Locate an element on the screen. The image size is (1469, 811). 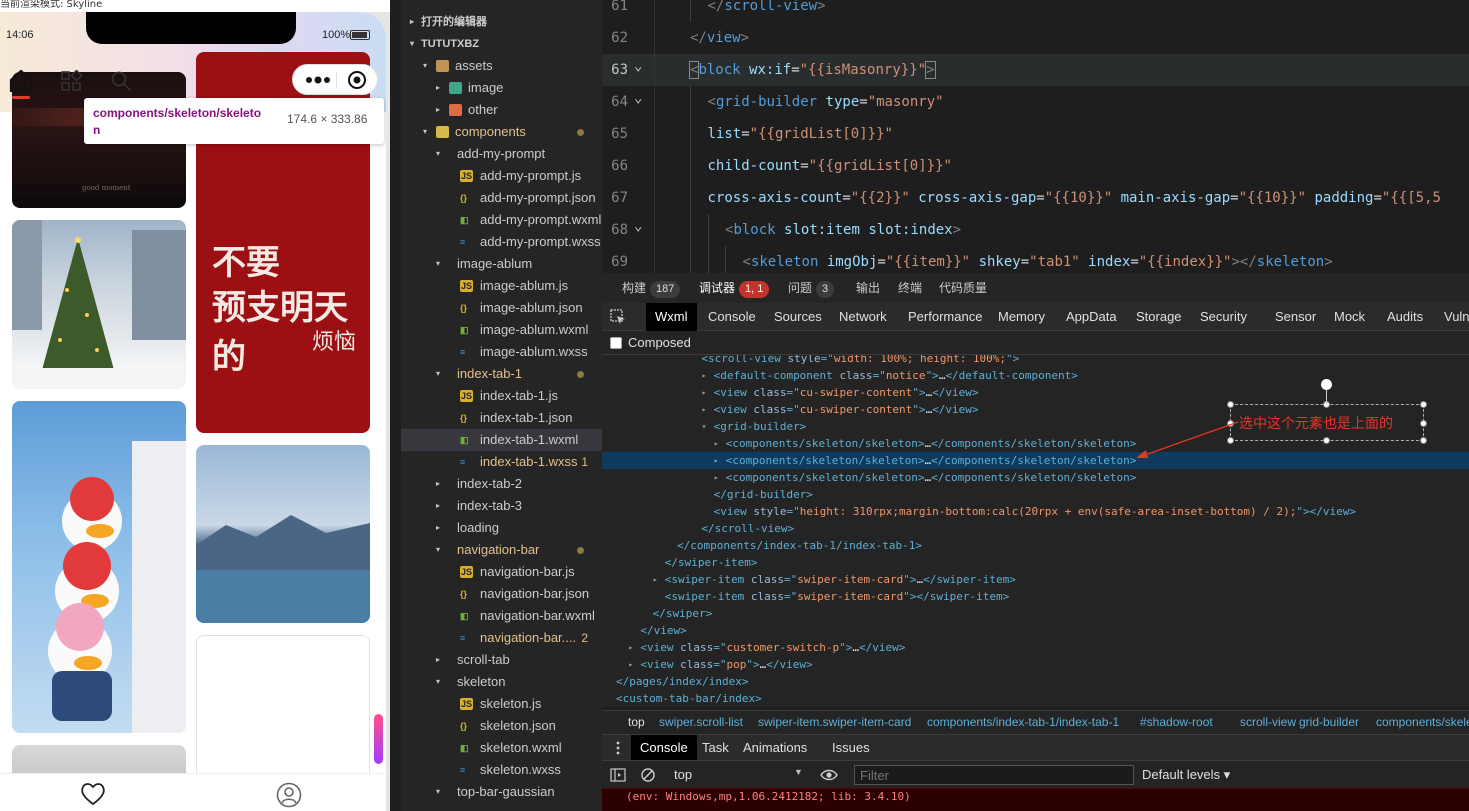
panel-tab-network: Network is located at coordinates (863, 317).